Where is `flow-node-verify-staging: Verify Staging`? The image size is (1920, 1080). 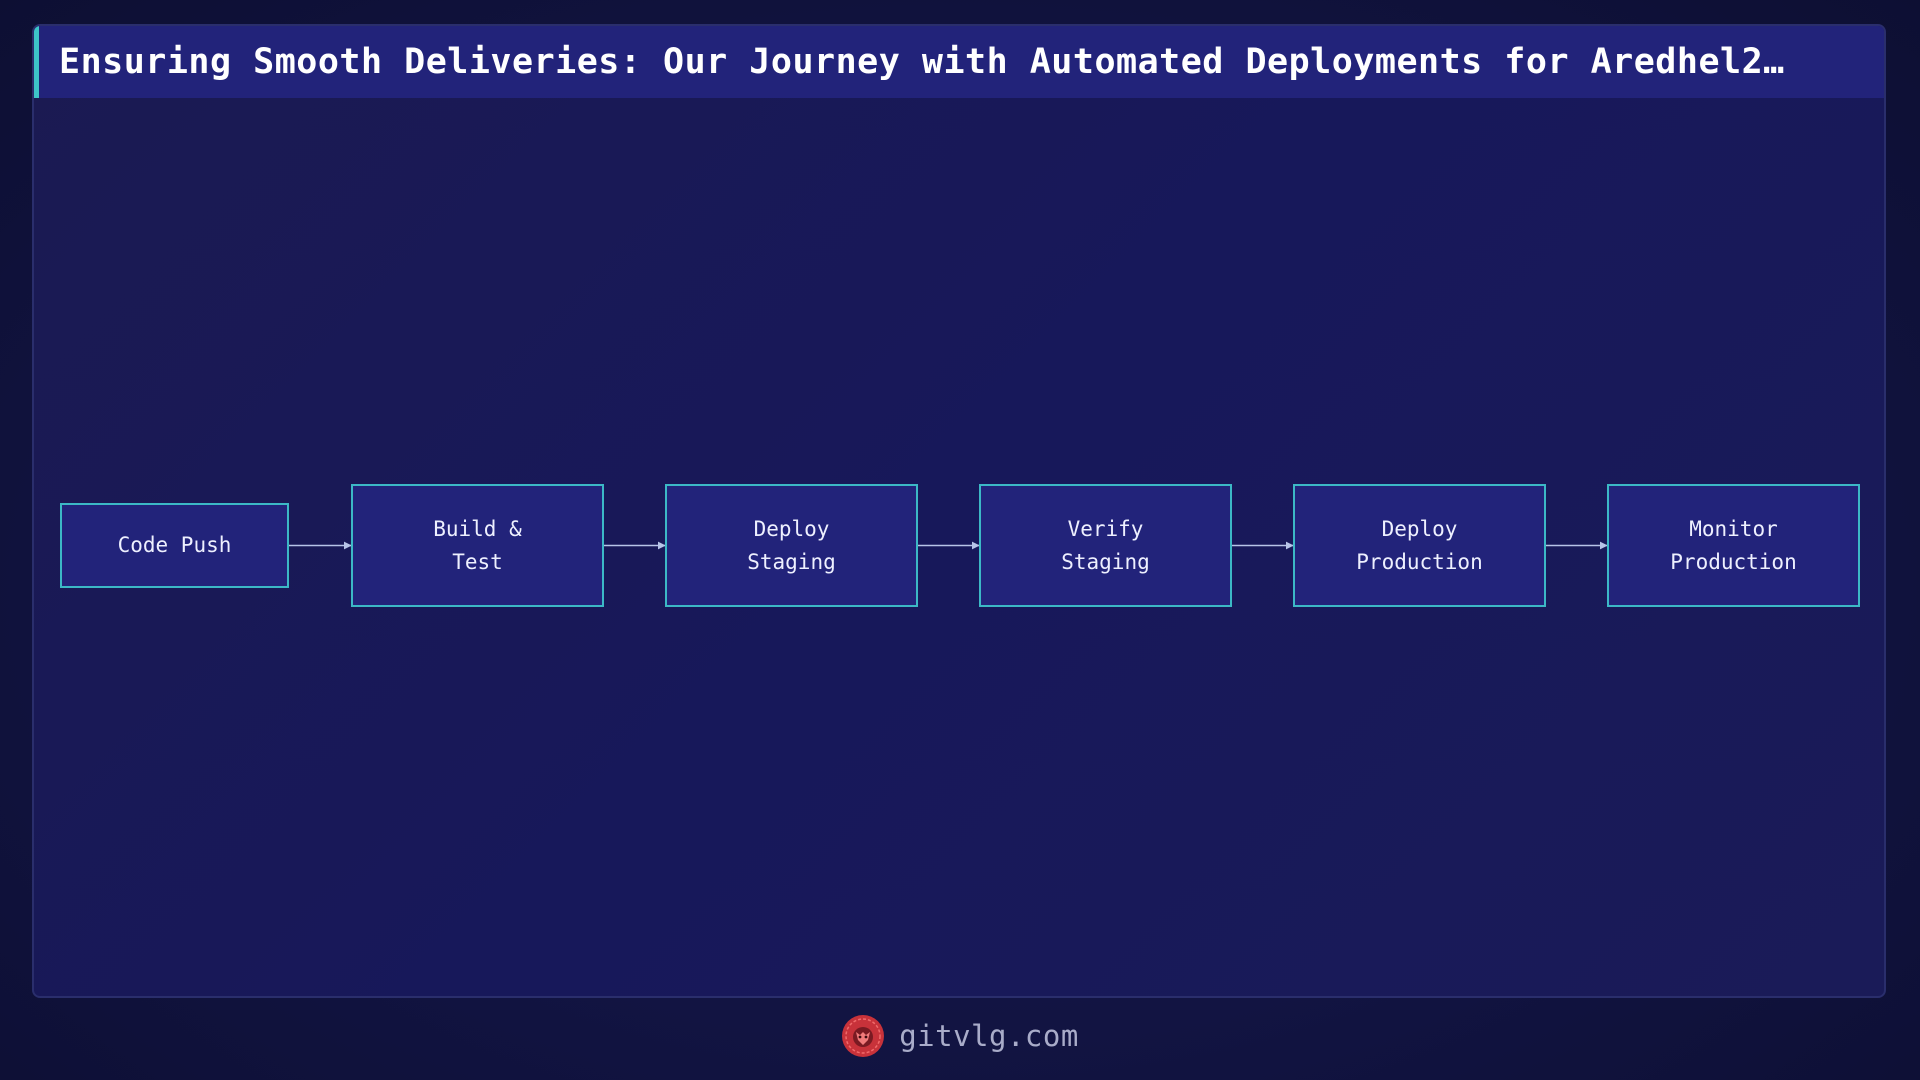 flow-node-verify-staging: Verify Staging is located at coordinates (1105, 545).